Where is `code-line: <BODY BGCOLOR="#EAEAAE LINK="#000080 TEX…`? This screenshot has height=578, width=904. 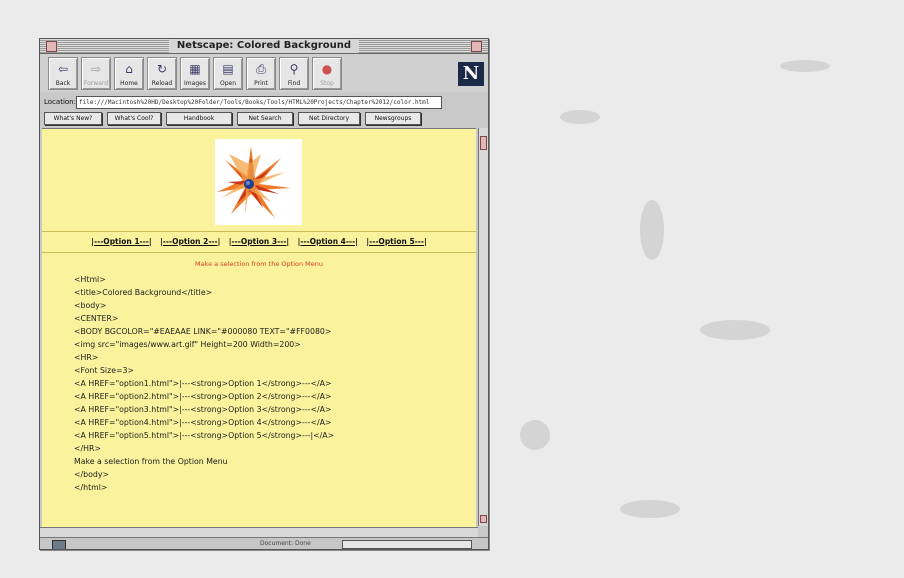
code-line: <BODY BGCOLOR="#EAEAAE LINK="#000080 TEX… is located at coordinates (203, 331).